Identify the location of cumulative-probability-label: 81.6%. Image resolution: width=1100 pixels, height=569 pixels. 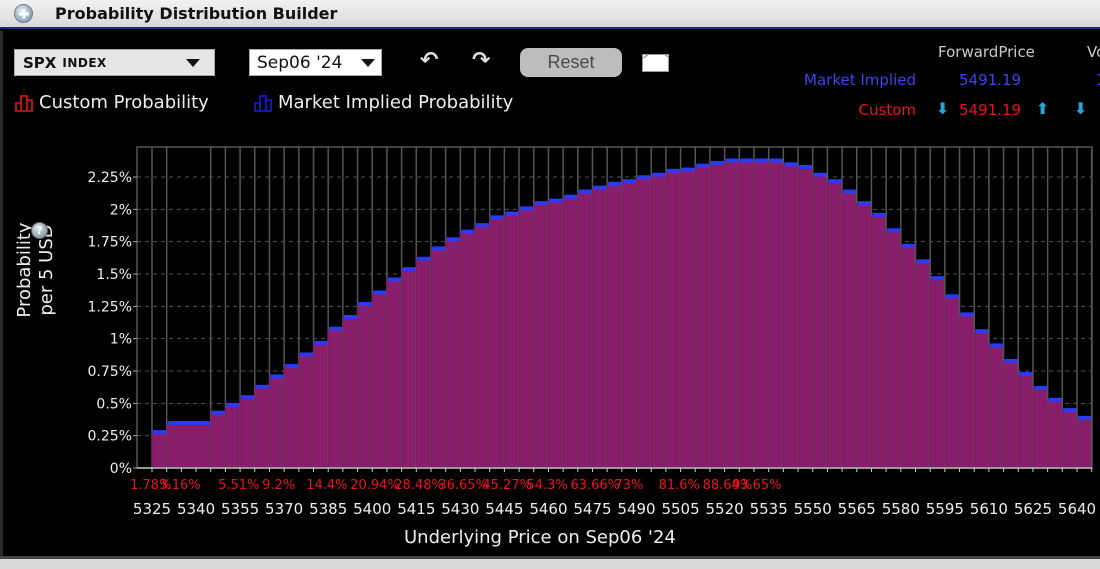
(679, 485).